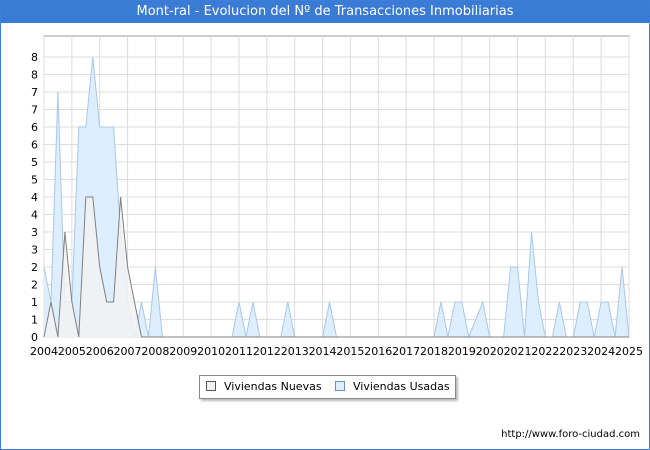 The image size is (650, 450). I want to click on x-tick-label: 2022, so click(545, 351).